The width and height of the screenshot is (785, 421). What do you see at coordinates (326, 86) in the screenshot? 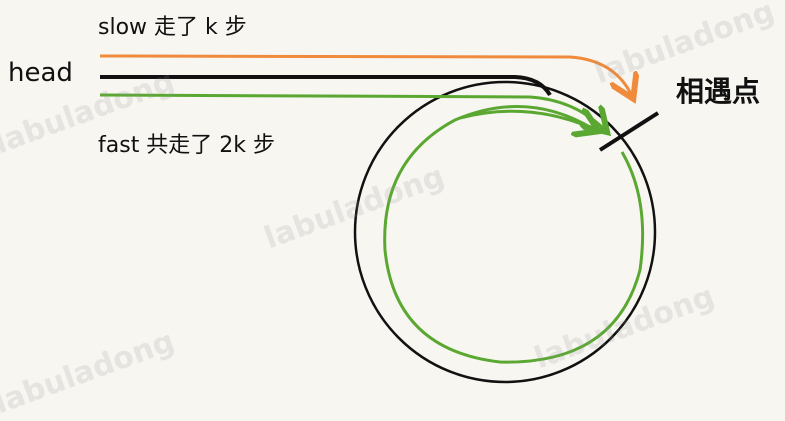
I see `list-straight-path` at bounding box center [326, 86].